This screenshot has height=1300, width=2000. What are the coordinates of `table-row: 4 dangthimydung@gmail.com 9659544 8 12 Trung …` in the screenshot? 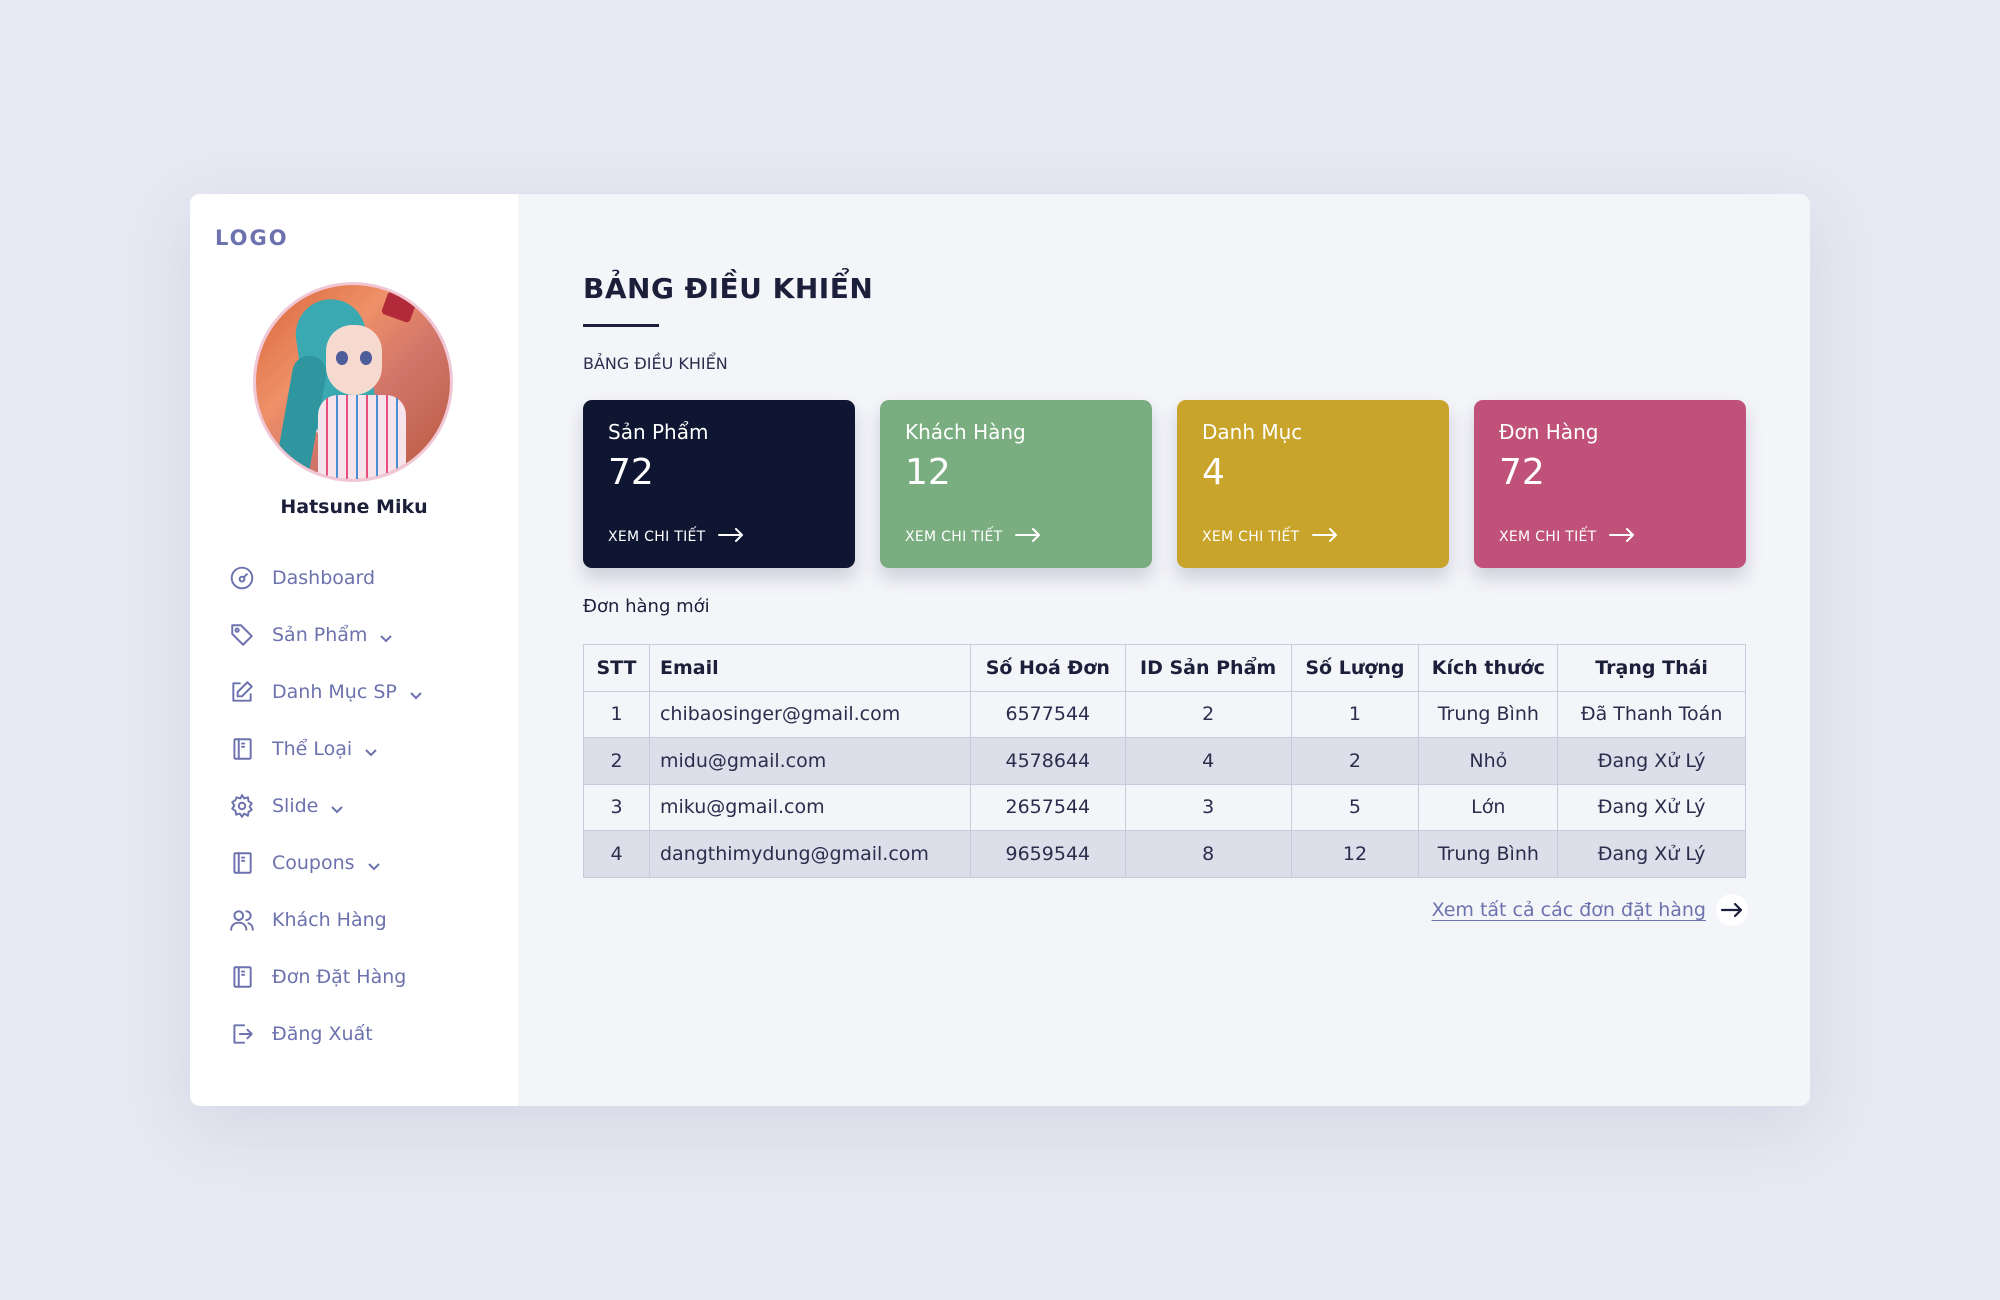 It's located at (1164, 854).